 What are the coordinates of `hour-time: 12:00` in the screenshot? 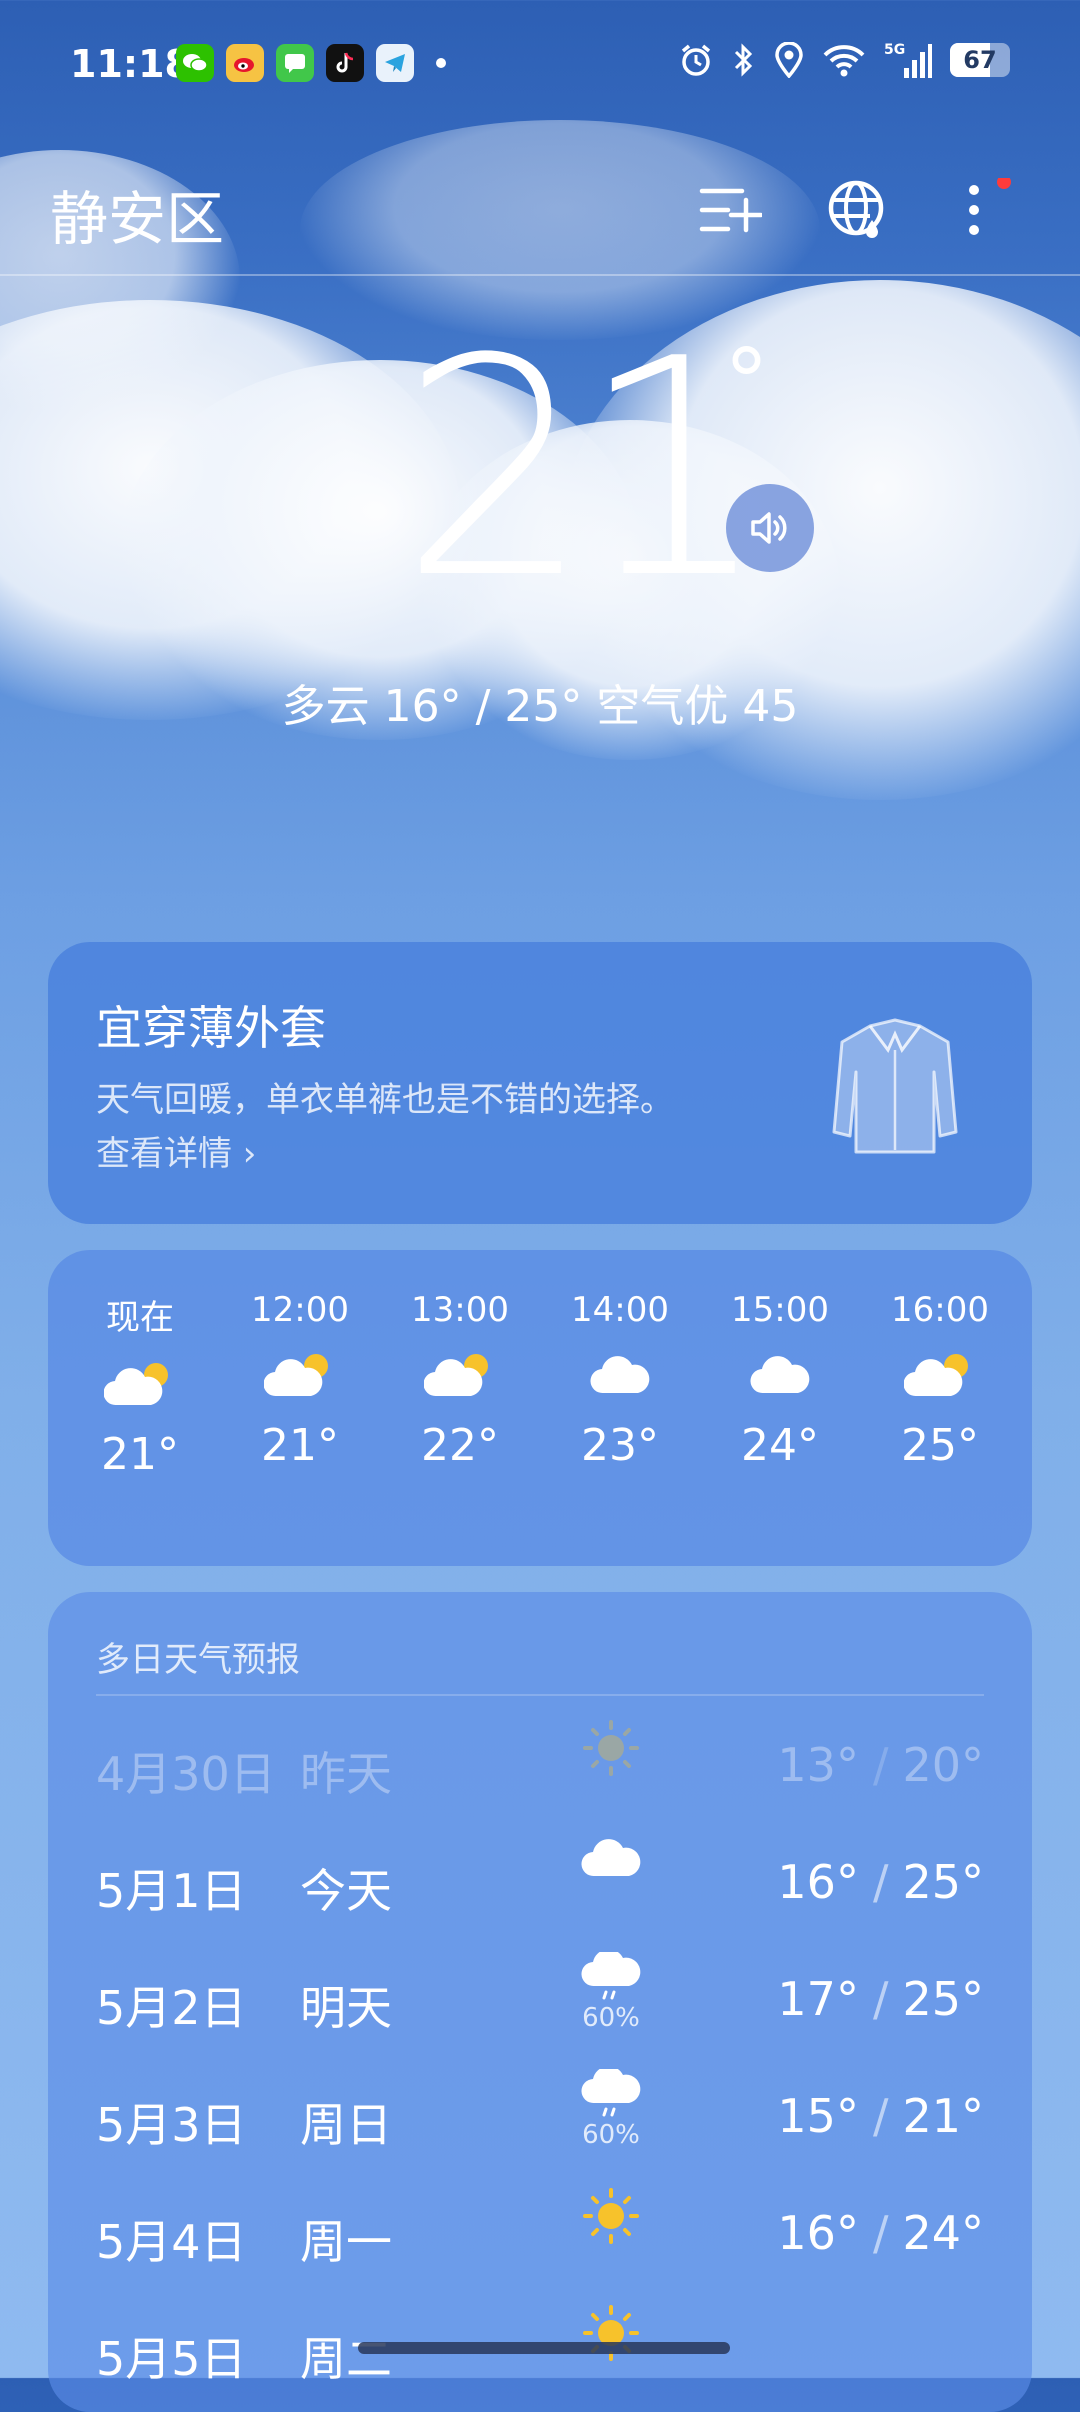 It's located at (300, 1310).